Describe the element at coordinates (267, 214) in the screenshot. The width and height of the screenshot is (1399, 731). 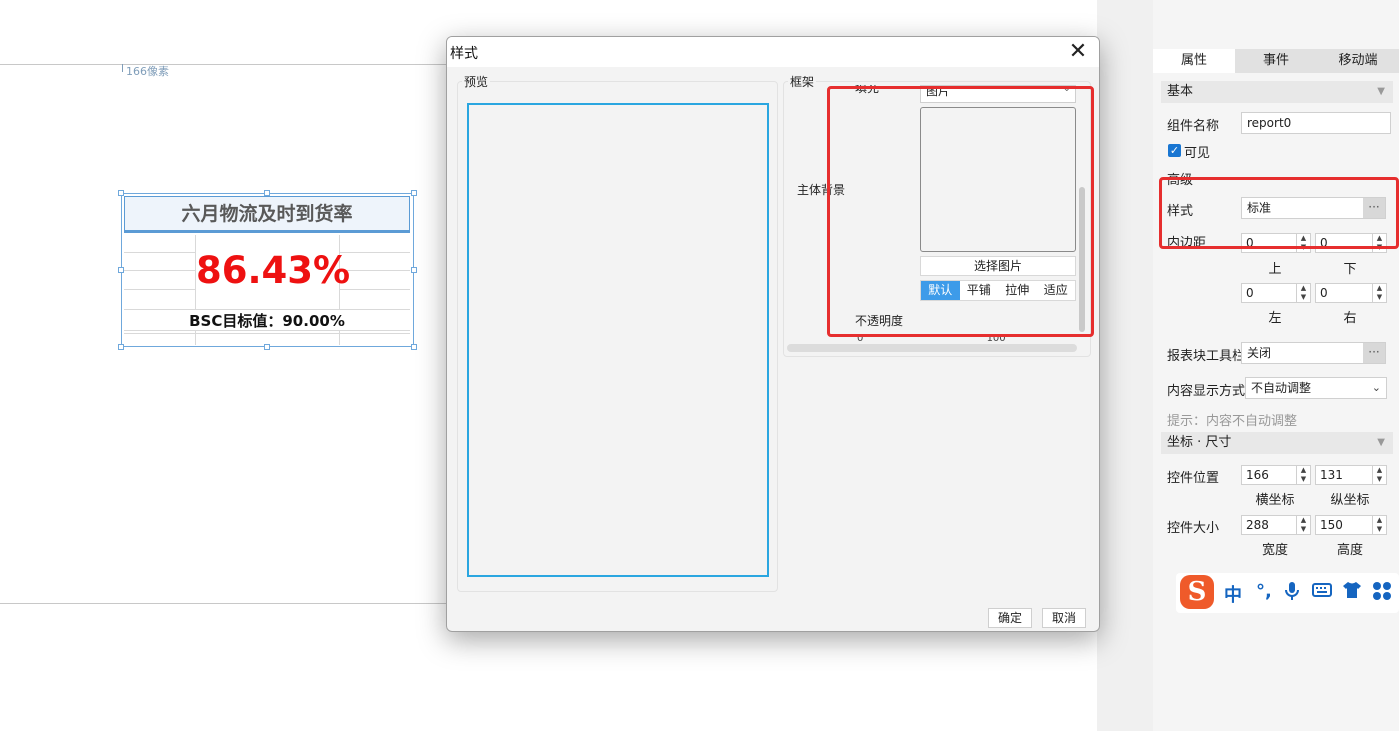
I see `report-title-cell: 六月物流及时到货率` at that location.